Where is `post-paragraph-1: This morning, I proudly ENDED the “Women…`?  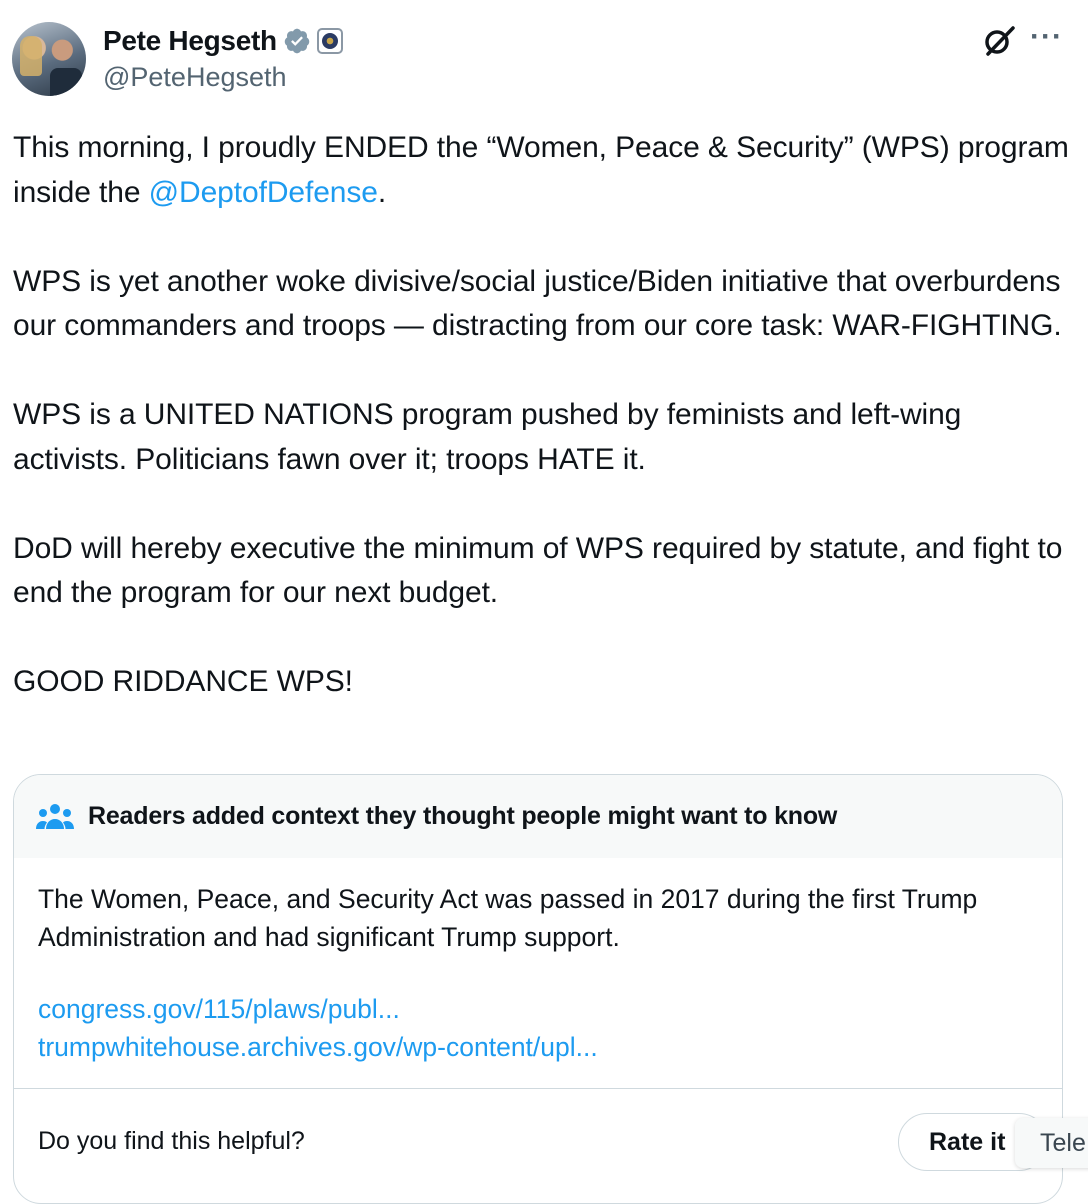 post-paragraph-1: This morning, I proudly ENDED the “Women… is located at coordinates (548, 170).